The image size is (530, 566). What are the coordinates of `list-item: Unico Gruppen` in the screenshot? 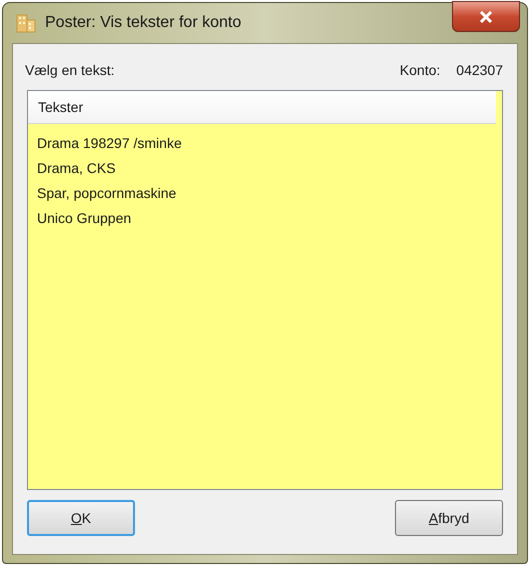 It's located at (265, 218).